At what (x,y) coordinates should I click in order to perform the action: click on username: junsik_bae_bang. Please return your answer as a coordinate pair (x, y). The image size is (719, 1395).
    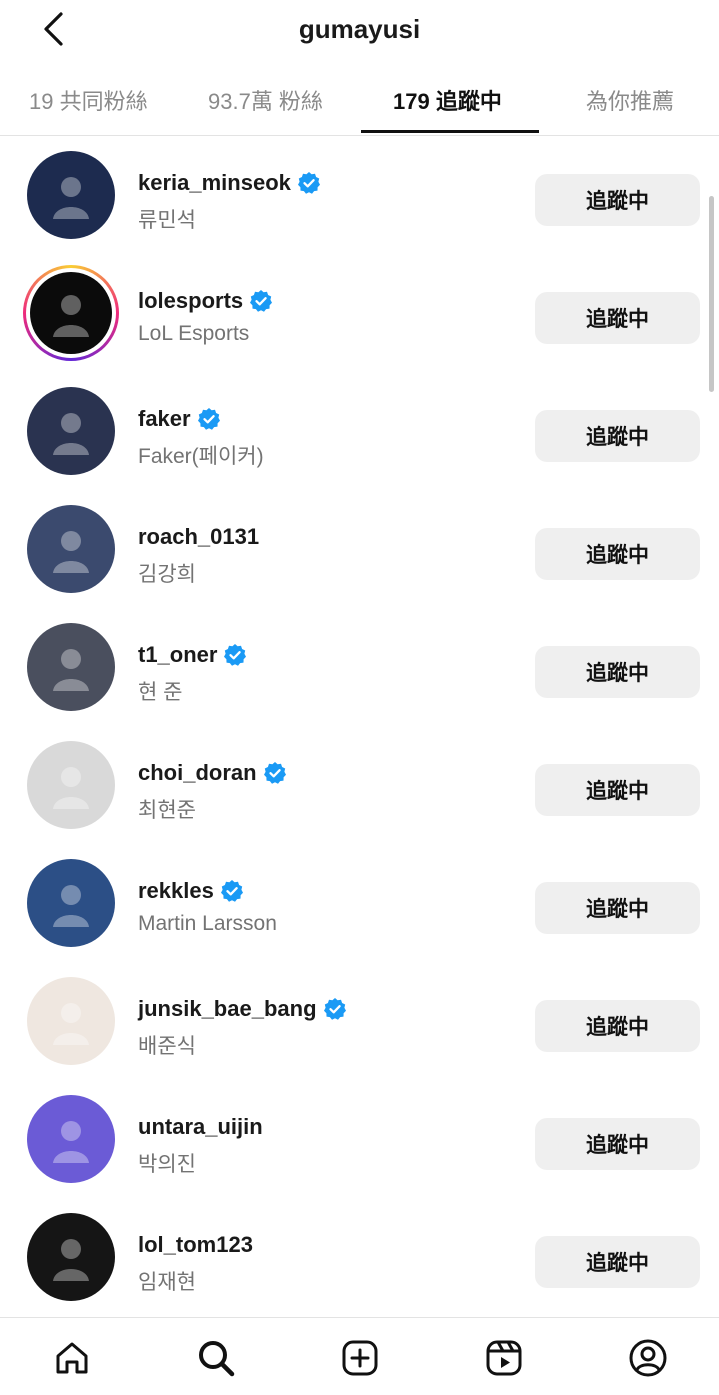
    Looking at the image, I should click on (227, 1009).